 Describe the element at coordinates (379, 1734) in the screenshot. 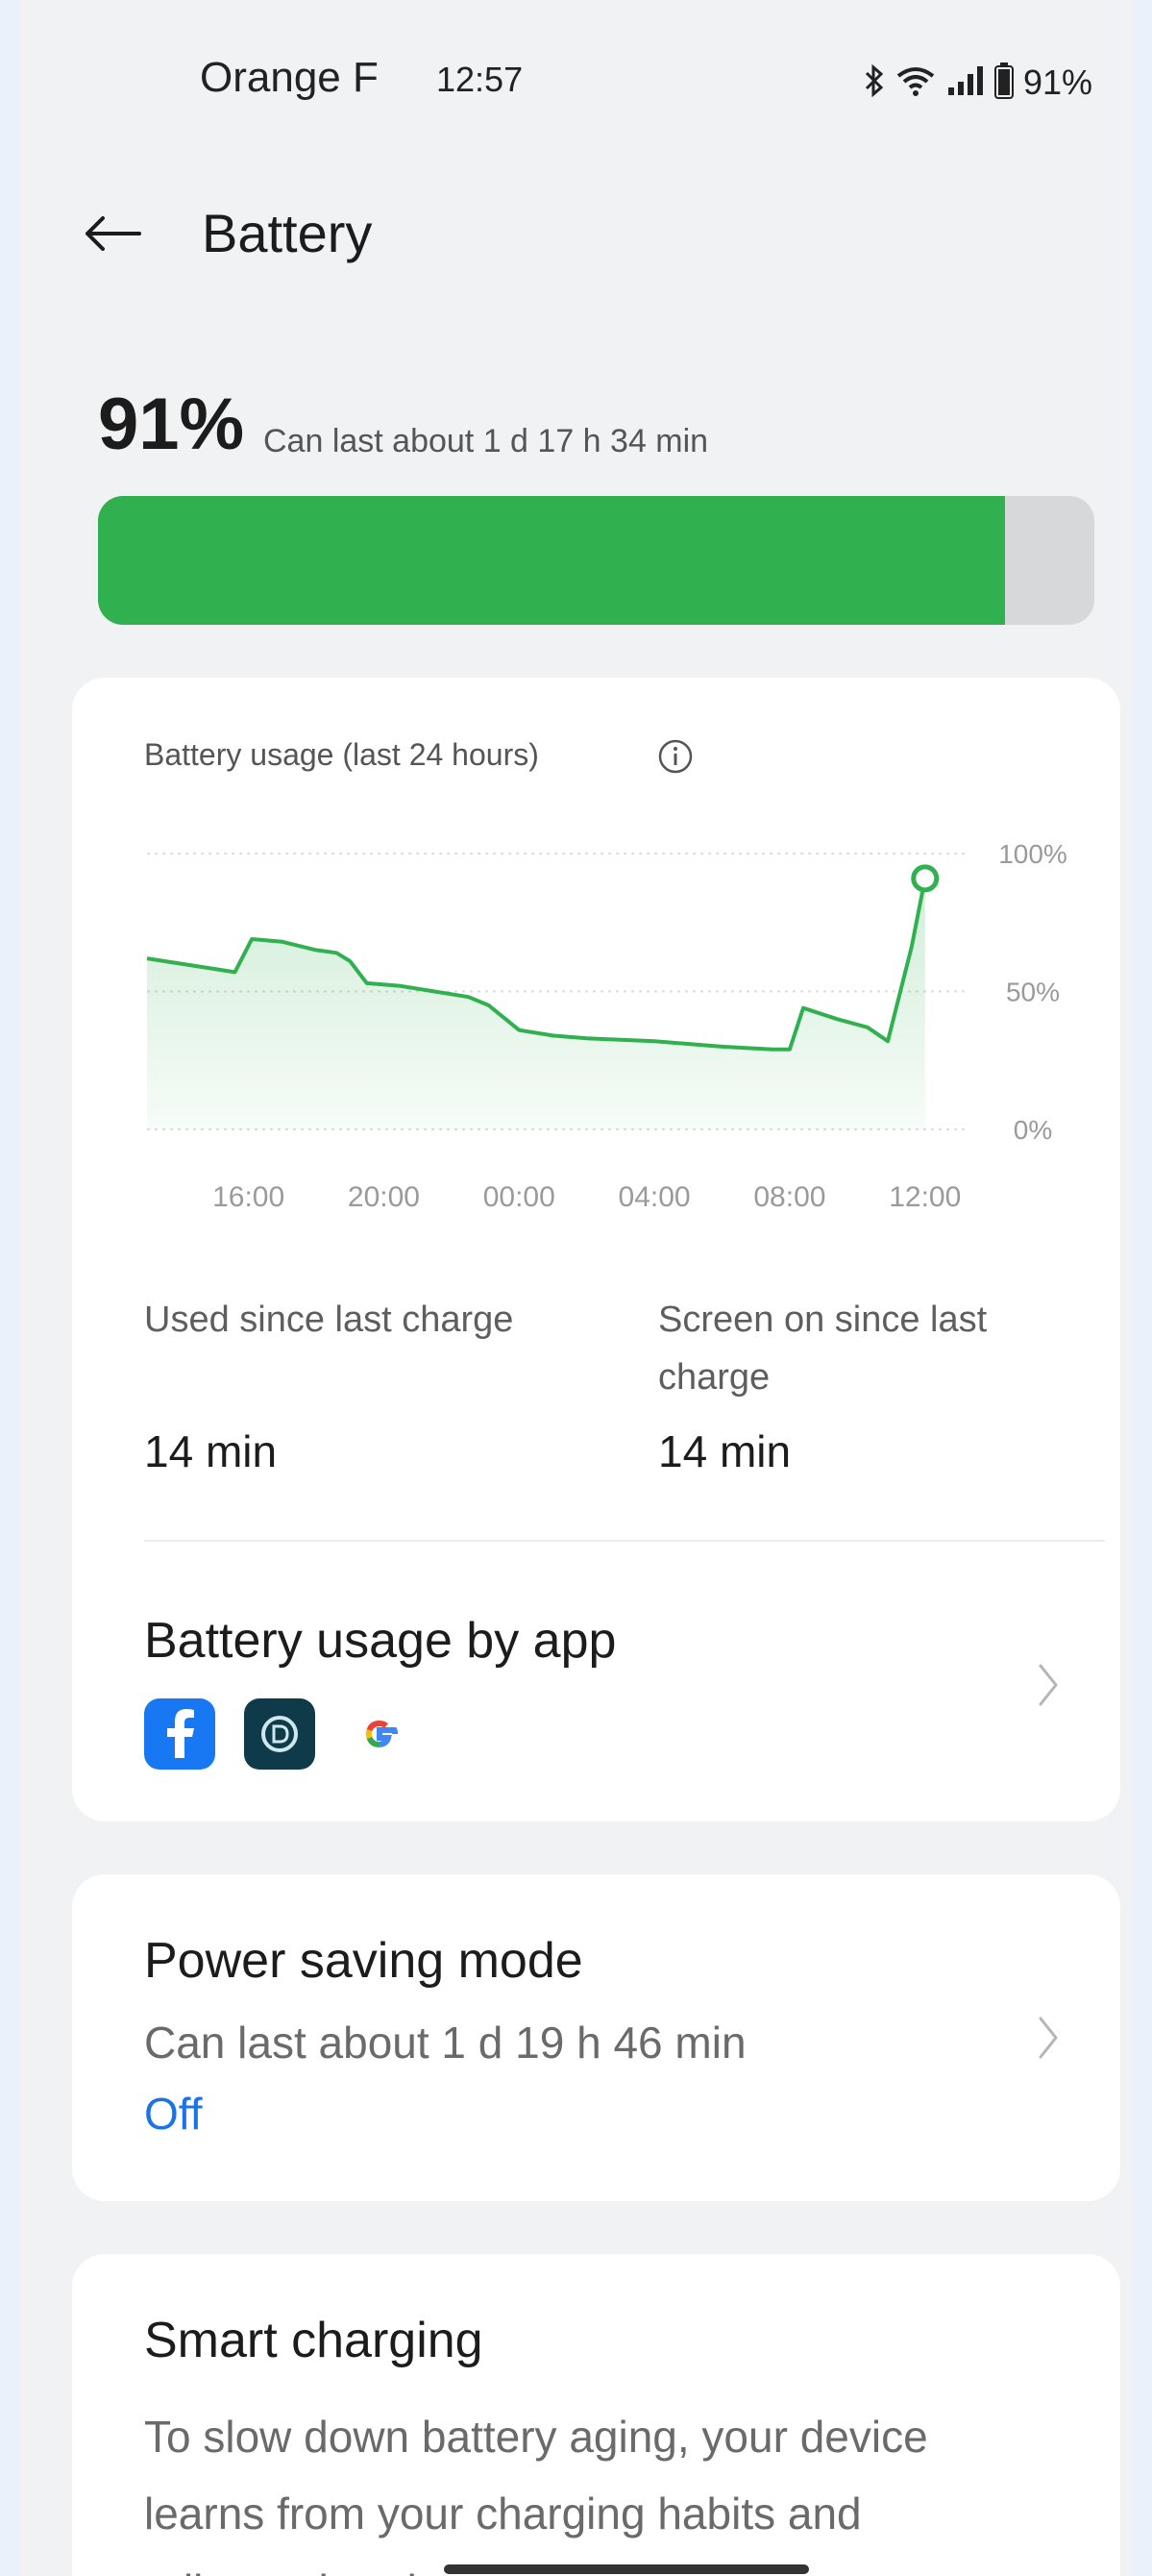

I see `google-icon` at that location.